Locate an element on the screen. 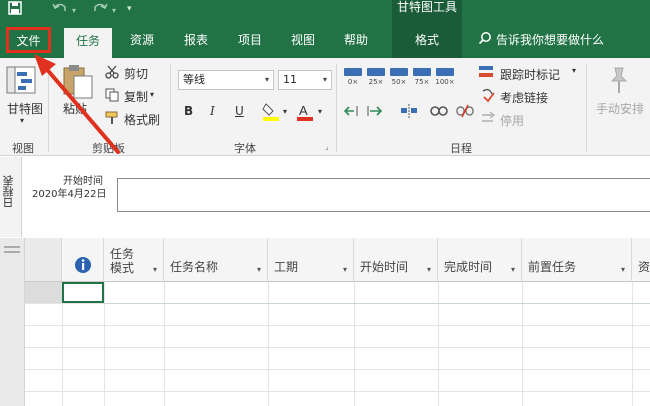 This screenshot has height=406, width=650. bold-button: B is located at coordinates (188, 111).